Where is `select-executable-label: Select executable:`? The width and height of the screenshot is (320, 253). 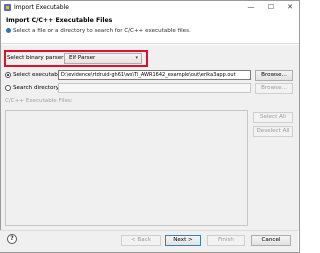 select-executable-label: Select executable: is located at coordinates (39, 75).